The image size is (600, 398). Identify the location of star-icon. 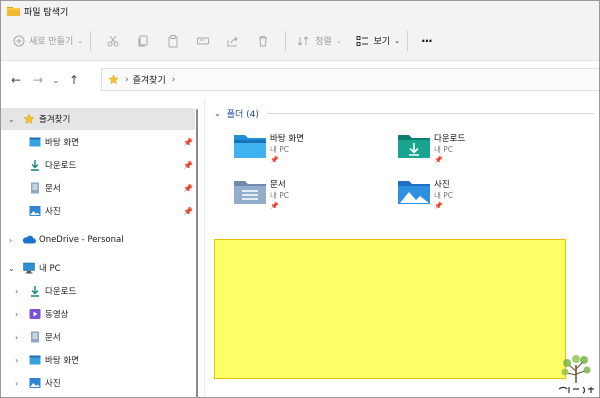
(113, 79).